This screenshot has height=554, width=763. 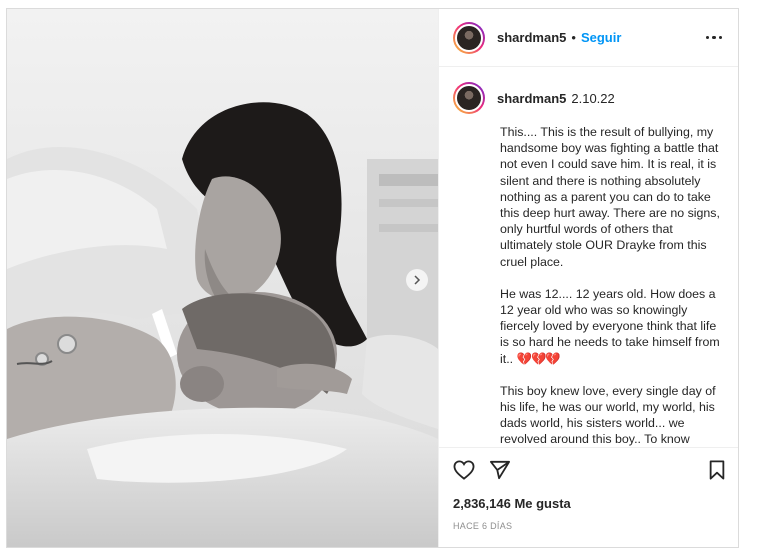 What do you see at coordinates (469, 98) in the screenshot?
I see `caption-avatar` at bounding box center [469, 98].